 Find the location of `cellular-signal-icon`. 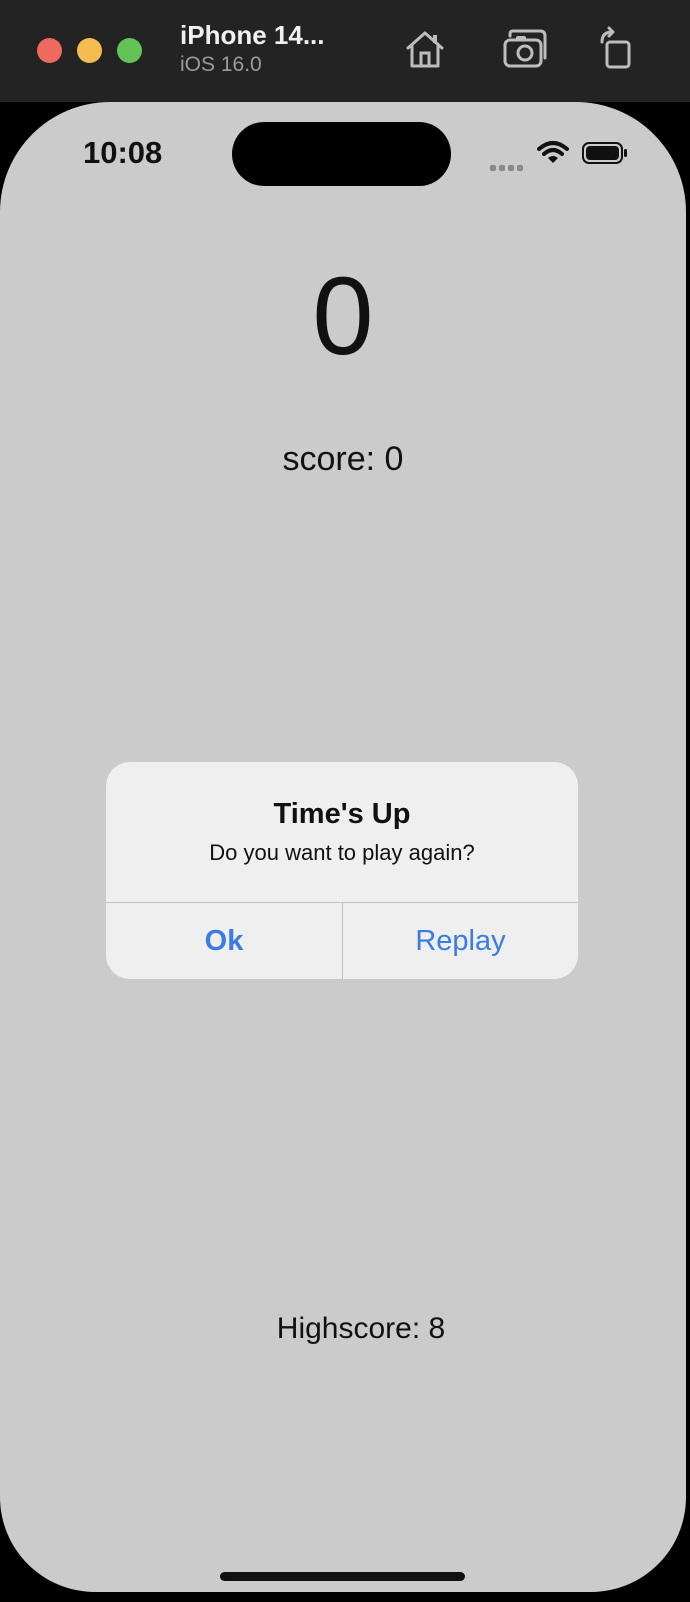

cellular-signal-icon is located at coordinates (508, 164).